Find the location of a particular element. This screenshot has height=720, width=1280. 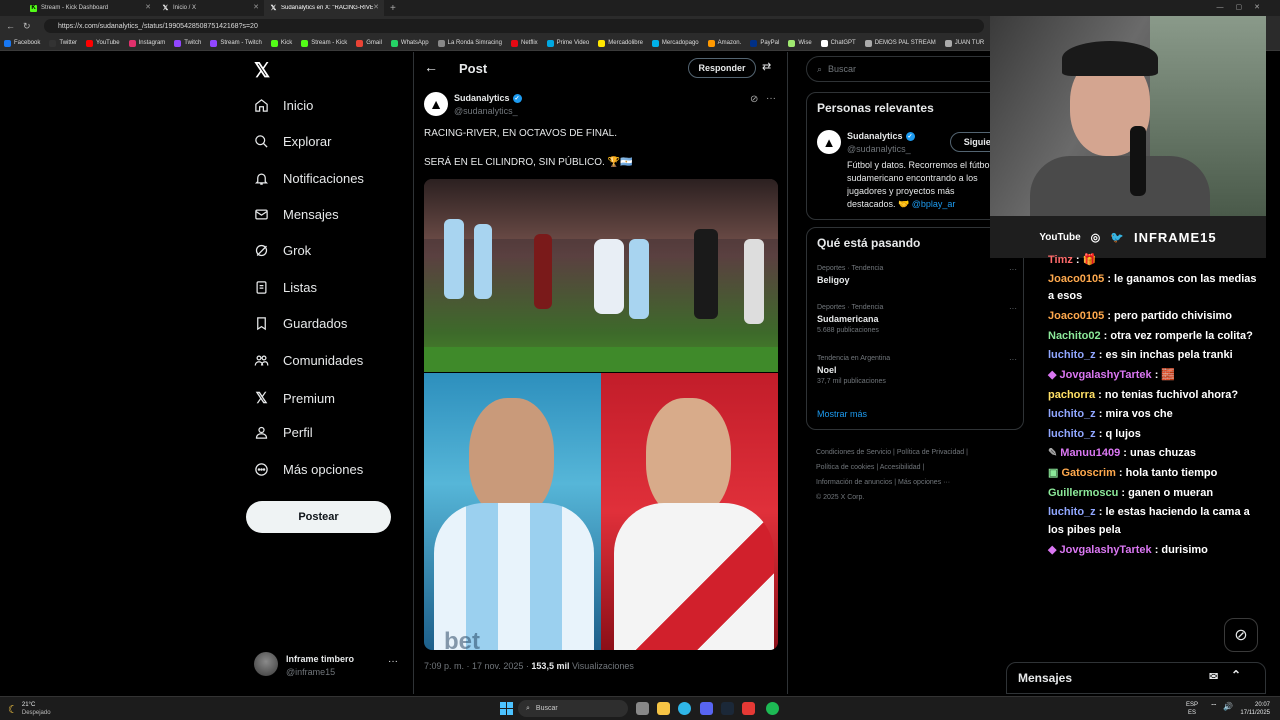

nav-item-listas: Listas is located at coordinates (285, 287).